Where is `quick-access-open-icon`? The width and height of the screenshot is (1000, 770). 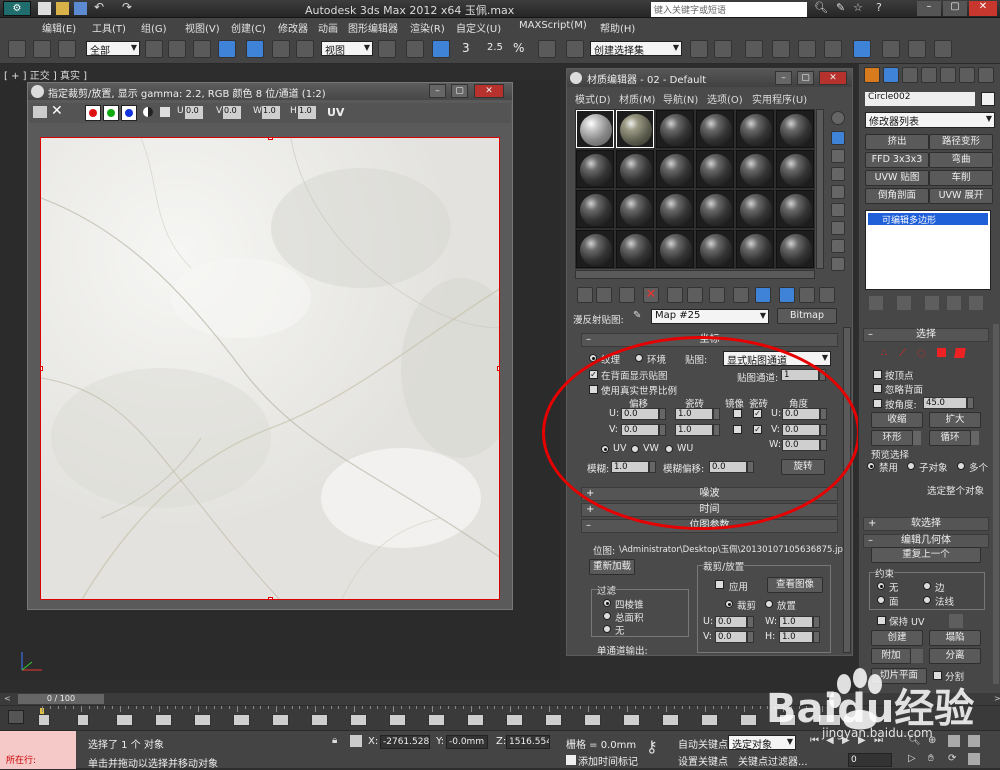
quick-access-open-icon is located at coordinates (62, 8).